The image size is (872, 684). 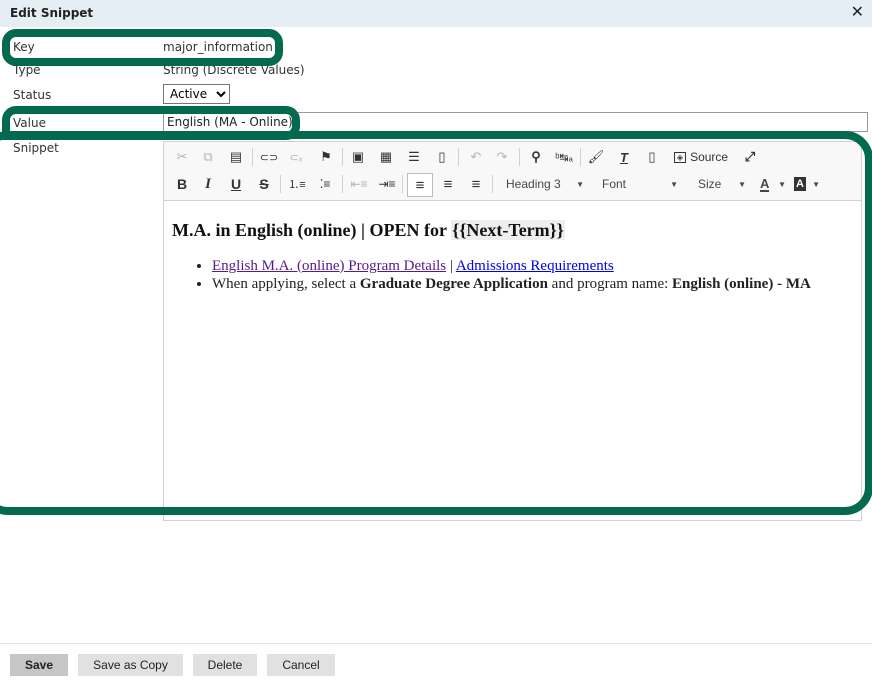 I want to click on list-bold-text: English (online) - MA, so click(x=741, y=284).